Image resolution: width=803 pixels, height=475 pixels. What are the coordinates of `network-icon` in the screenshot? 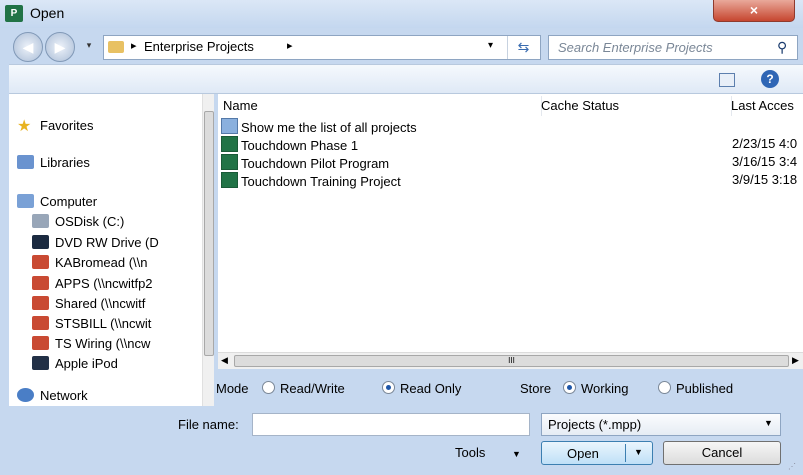 It's located at (25, 395).